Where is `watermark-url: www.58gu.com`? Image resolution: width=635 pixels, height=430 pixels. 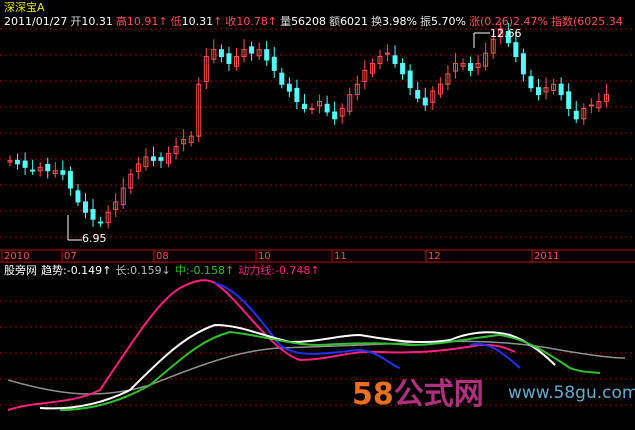
watermark-url: www.58gu.com is located at coordinates (571, 393).